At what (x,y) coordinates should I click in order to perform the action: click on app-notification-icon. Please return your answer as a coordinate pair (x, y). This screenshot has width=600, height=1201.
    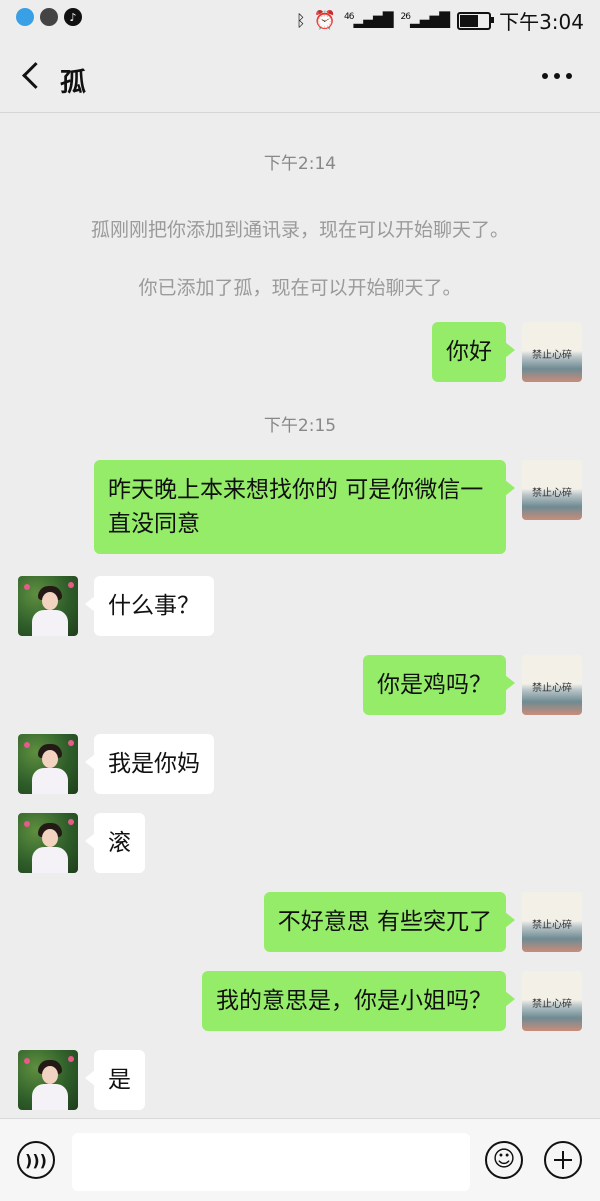
    Looking at the image, I should click on (25, 17).